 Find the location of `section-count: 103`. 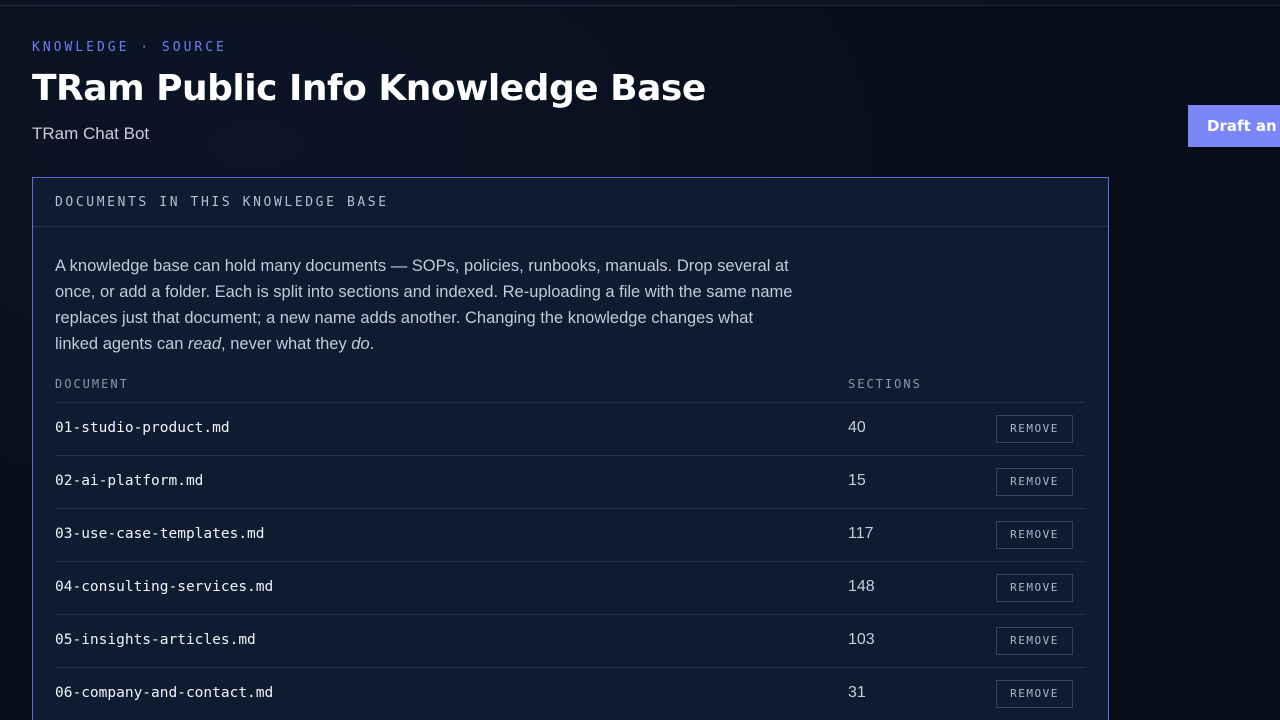

section-count: 103 is located at coordinates (861, 639).